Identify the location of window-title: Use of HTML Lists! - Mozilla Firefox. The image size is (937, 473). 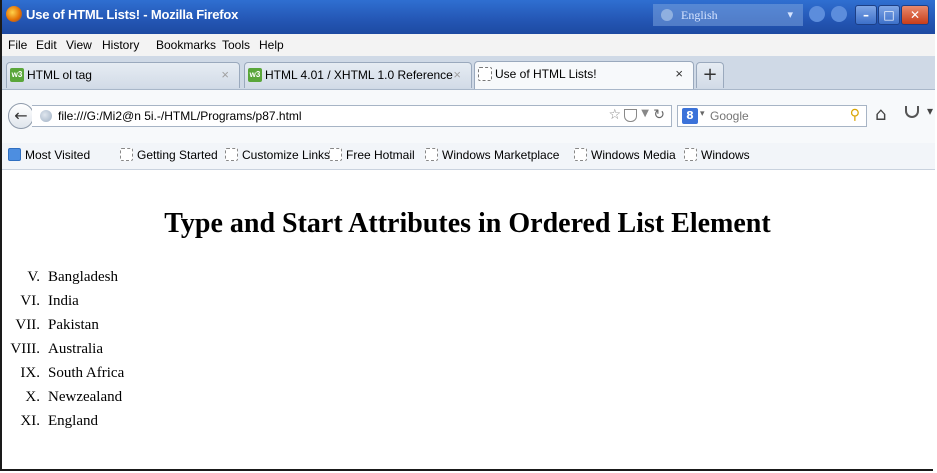
(132, 14).